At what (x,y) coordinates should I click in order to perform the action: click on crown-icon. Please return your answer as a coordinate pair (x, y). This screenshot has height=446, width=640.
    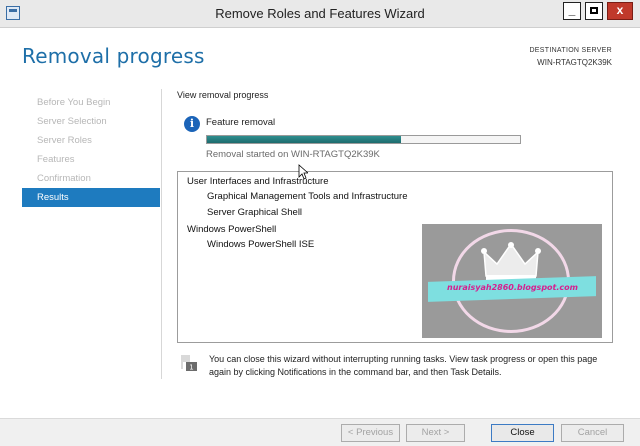
    Looking at the image, I should click on (511, 261).